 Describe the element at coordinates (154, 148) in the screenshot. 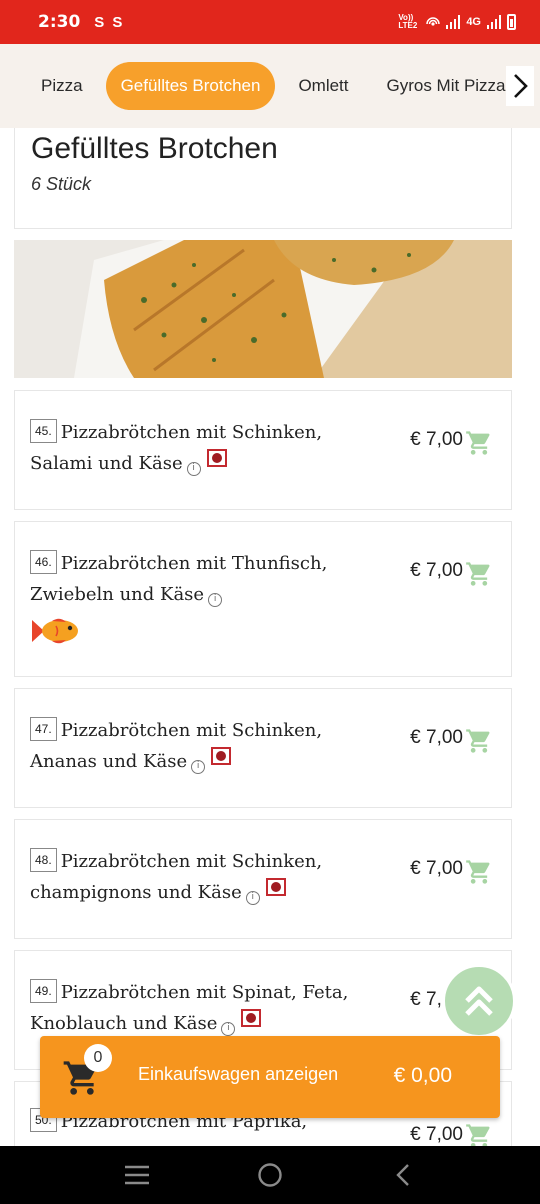

I see `category-title: Gefülltes Brotchen` at that location.